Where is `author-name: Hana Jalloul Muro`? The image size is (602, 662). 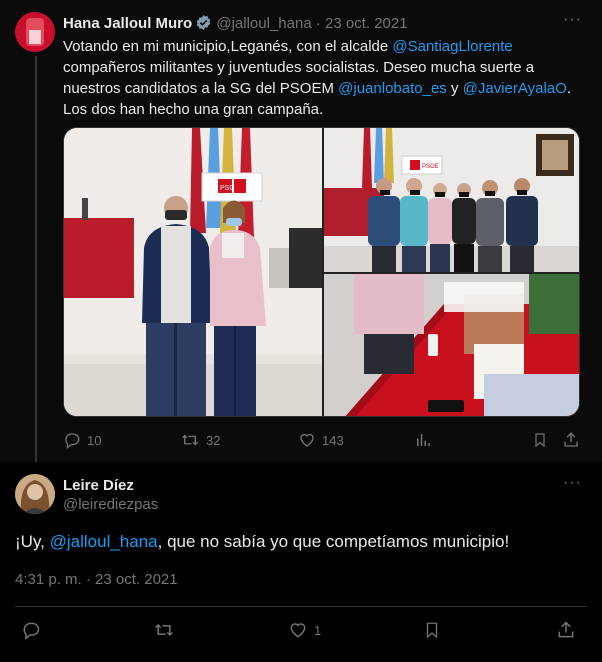
author-name: Hana Jalloul Muro is located at coordinates (127, 23).